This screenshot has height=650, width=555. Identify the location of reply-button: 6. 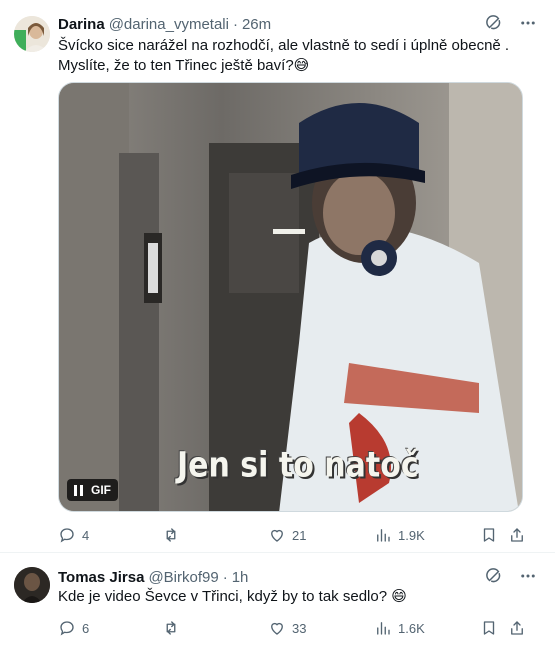
(73, 628).